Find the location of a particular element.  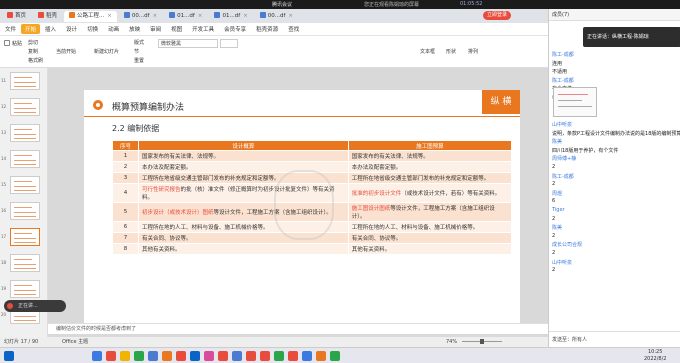

chat-sender: Tiger is located at coordinates (558, 210).